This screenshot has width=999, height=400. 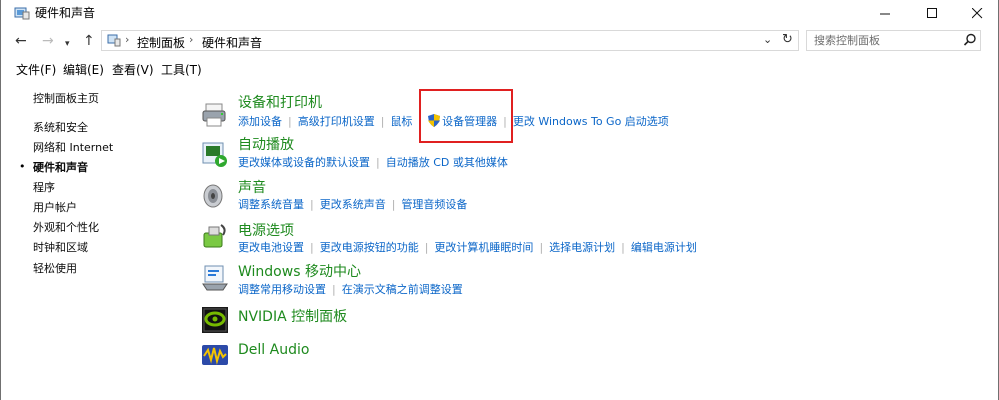 What do you see at coordinates (66, 98) in the screenshot?
I see `sidebar-item-control-panel-home: 控制面板主页` at bounding box center [66, 98].